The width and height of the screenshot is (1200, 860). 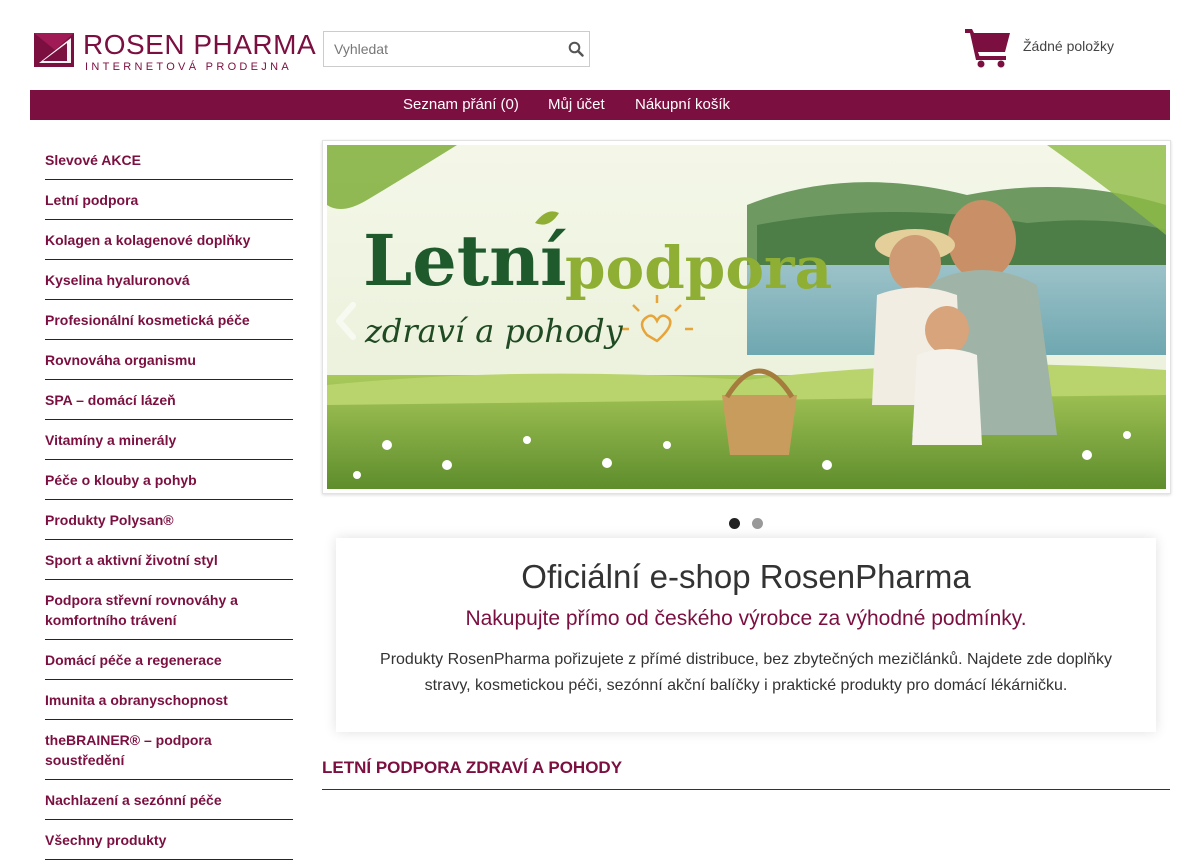 I want to click on logo-tagline: INTERNETOVÁ PRODEJNA, so click(x=188, y=67).